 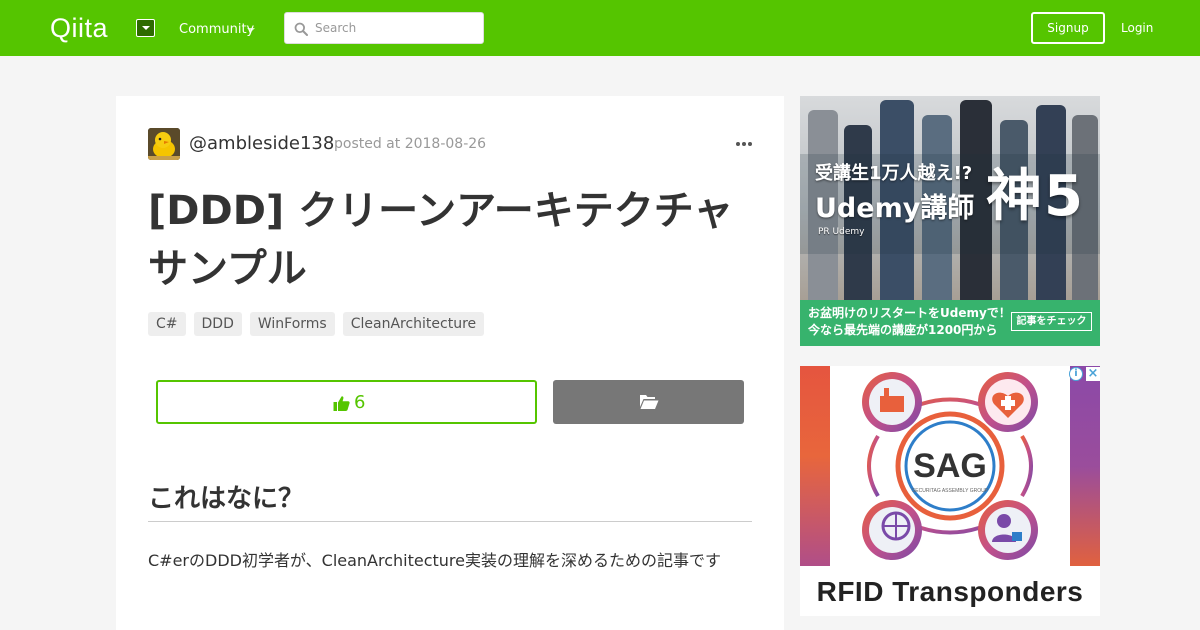 What do you see at coordinates (1051, 321) in the screenshot?
I see `ad-check-button: 記事をチェック` at bounding box center [1051, 321].